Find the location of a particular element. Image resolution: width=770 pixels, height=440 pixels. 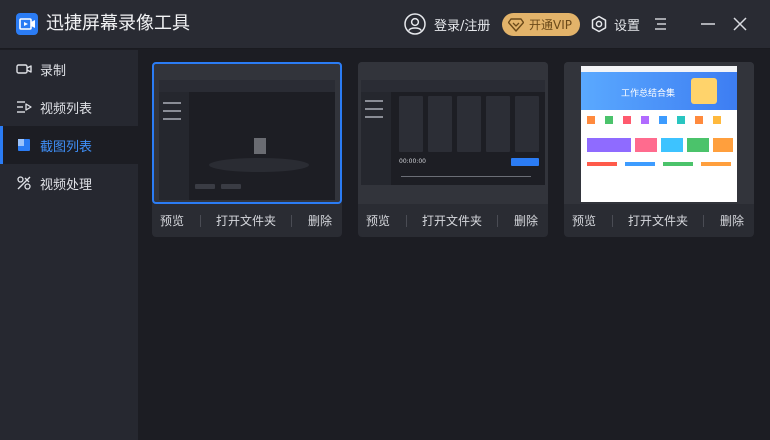

sidebar-item-screenshot-list: 截图列表 is located at coordinates (69, 145).